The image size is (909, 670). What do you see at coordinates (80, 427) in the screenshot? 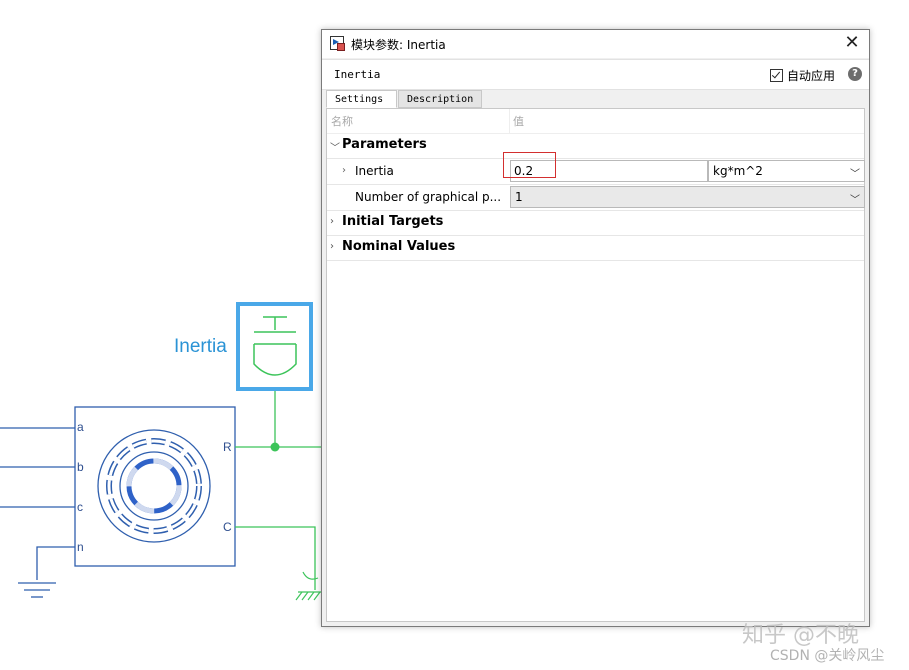
I see `port-a-label: a` at bounding box center [80, 427].